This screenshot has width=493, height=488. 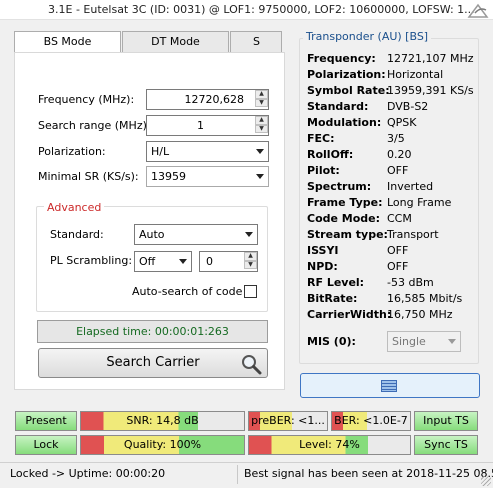 I want to click on polarization-select: H/L, so click(x=207, y=151).